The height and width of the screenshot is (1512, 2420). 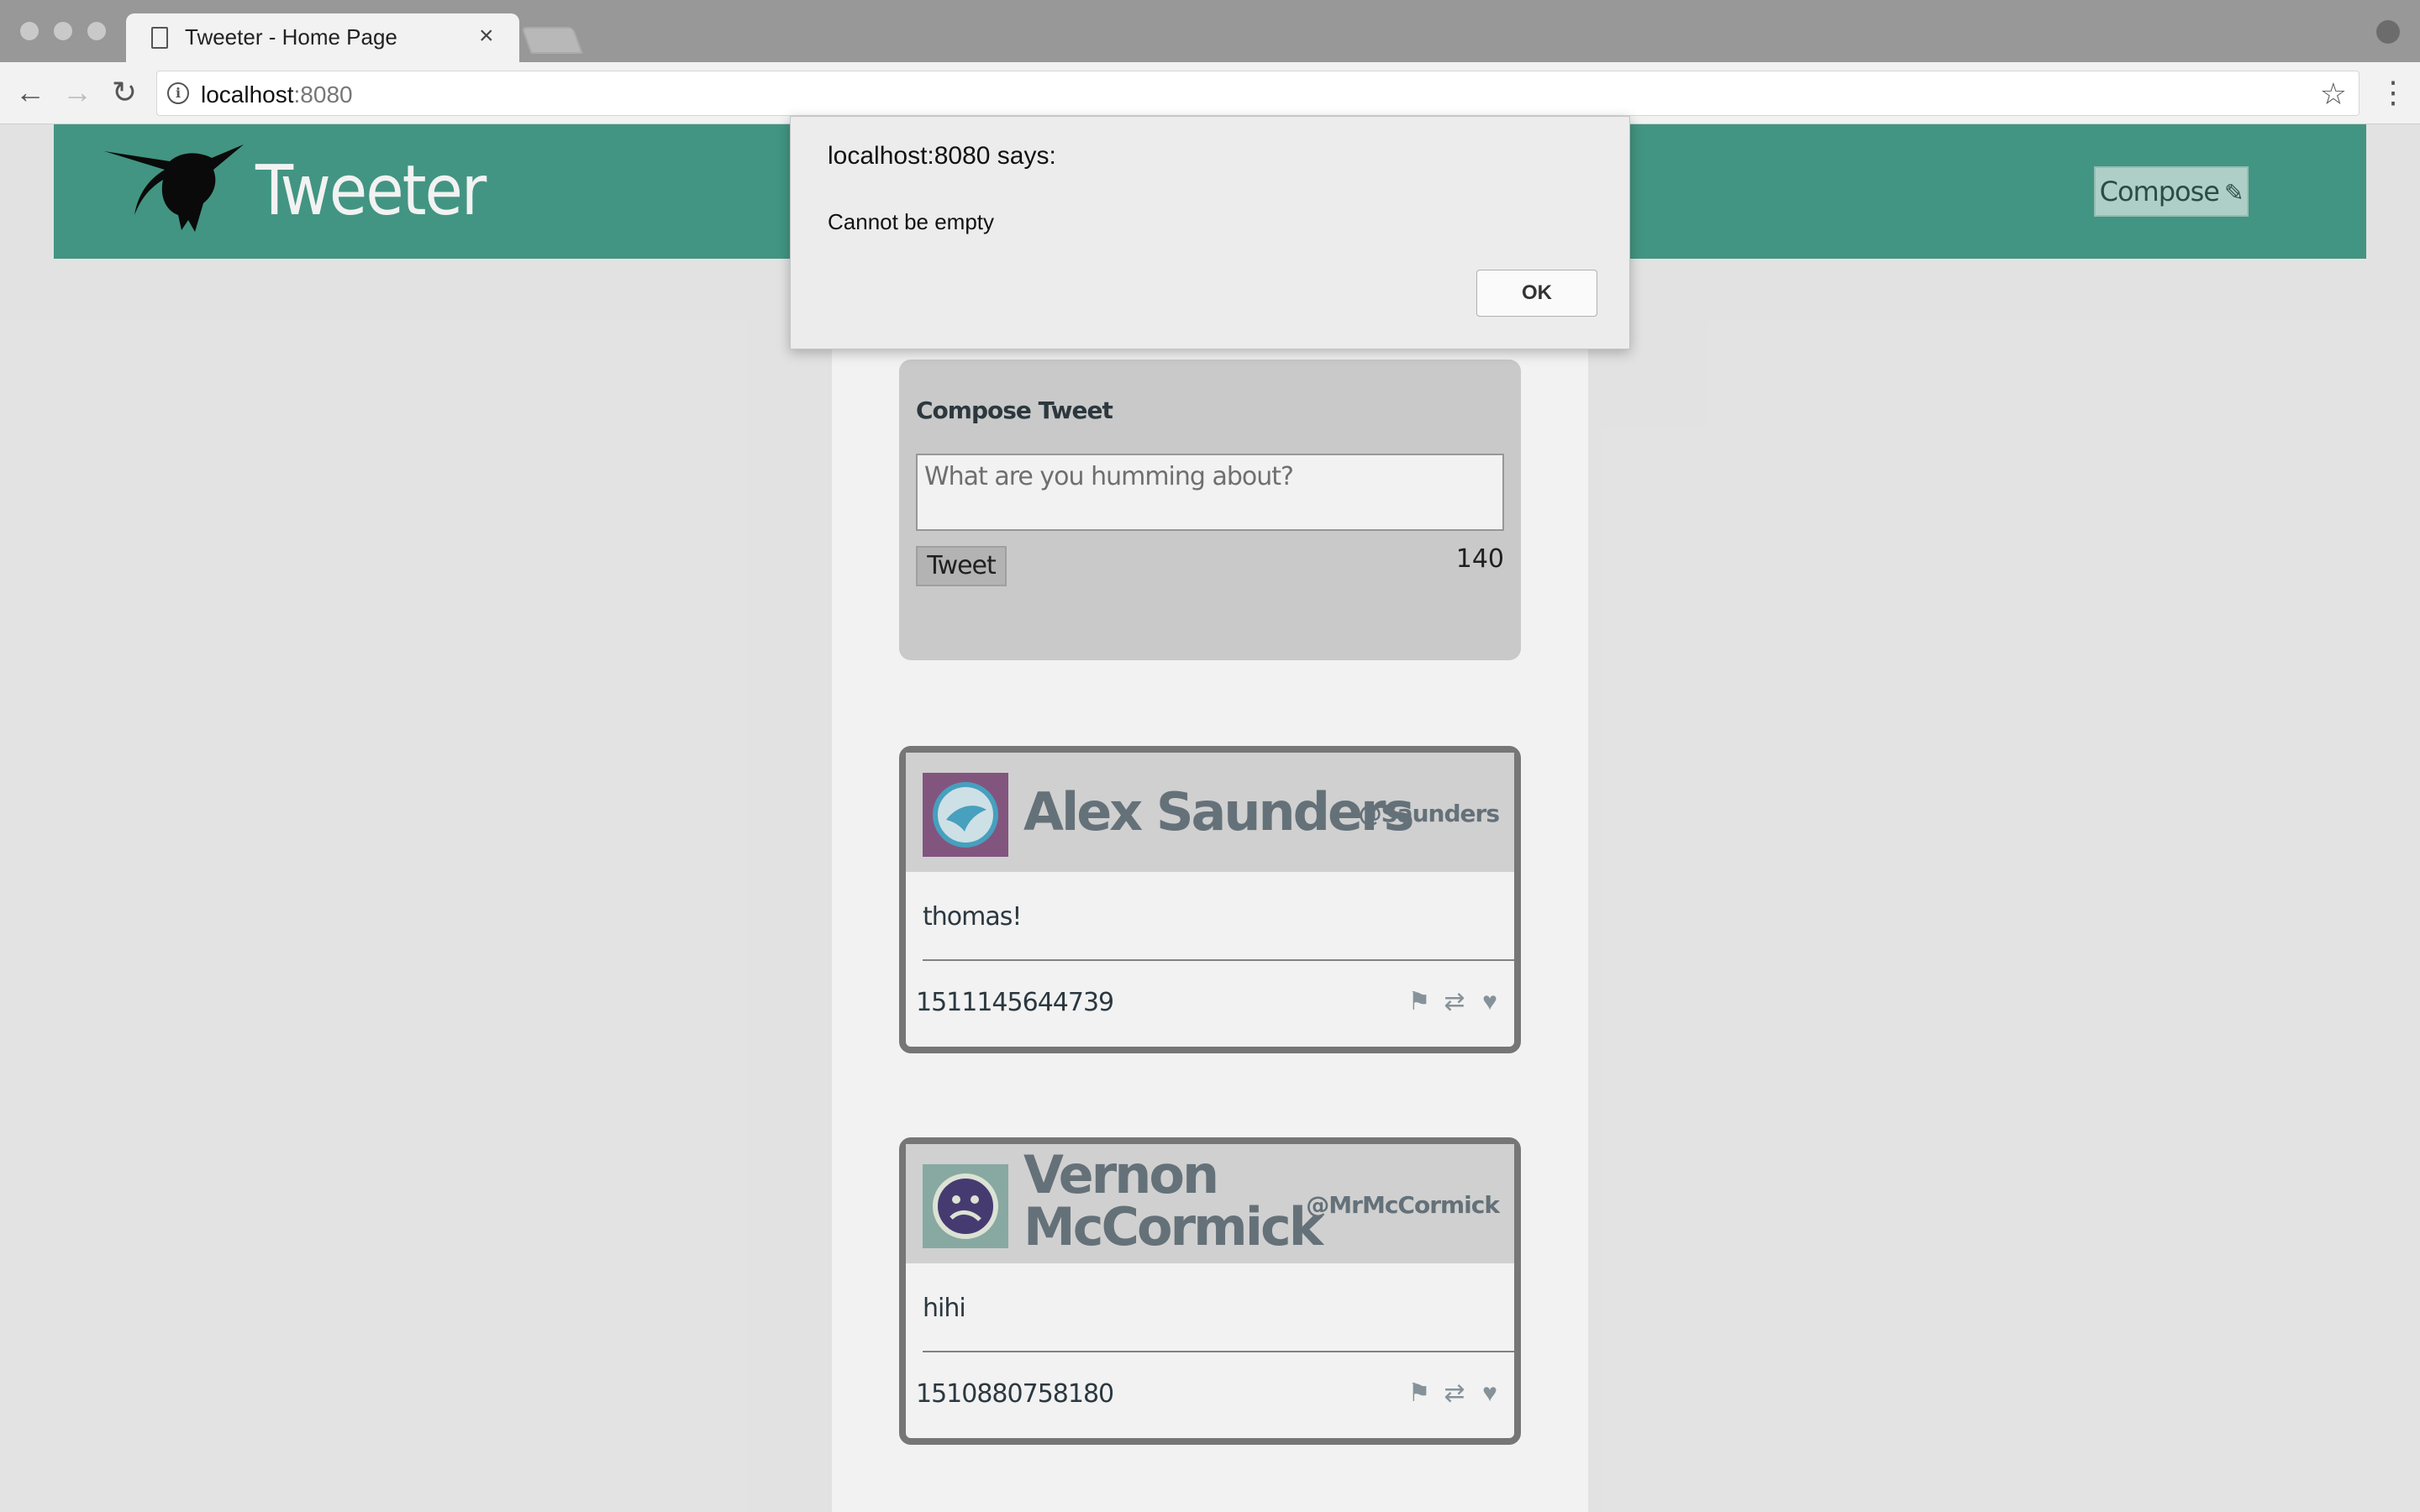 What do you see at coordinates (1258, 93) in the screenshot?
I see `address-bar: i localhost:8080 ☆` at bounding box center [1258, 93].